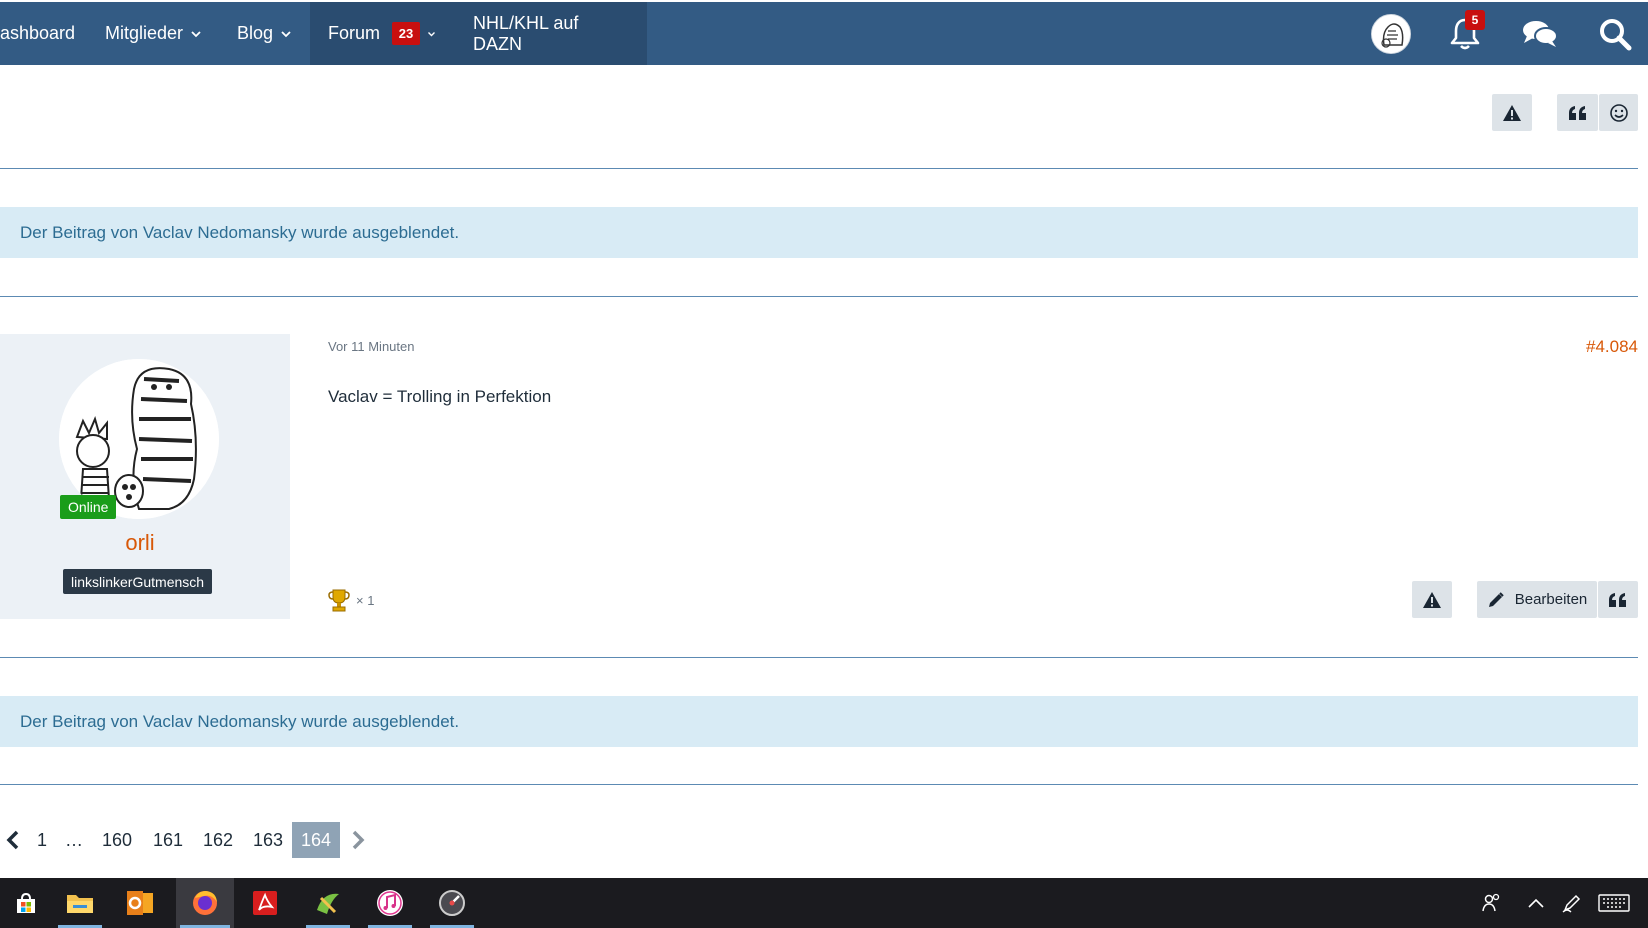  I want to click on taskbar-app-green, so click(328, 903).